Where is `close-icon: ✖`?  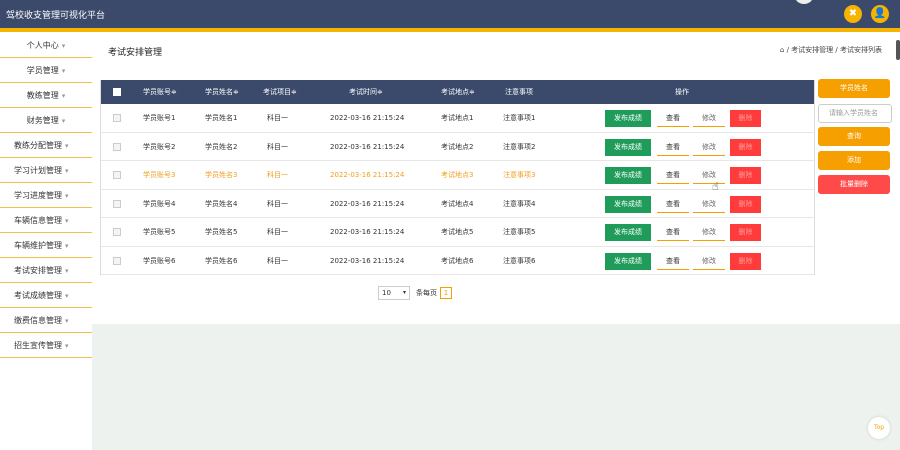 close-icon: ✖ is located at coordinates (853, 14).